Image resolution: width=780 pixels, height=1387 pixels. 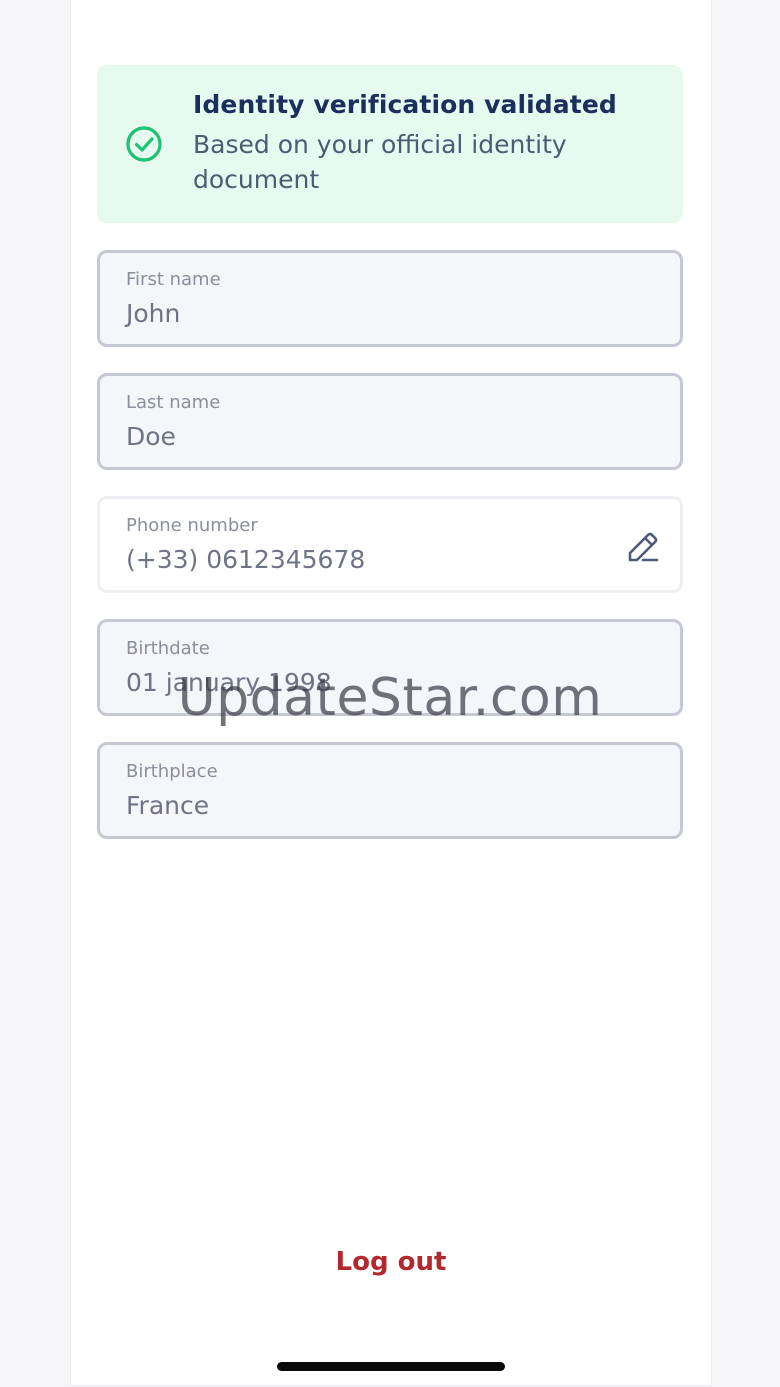 I want to click on phone-number-value: (+33) 0612345678, so click(x=246, y=559).